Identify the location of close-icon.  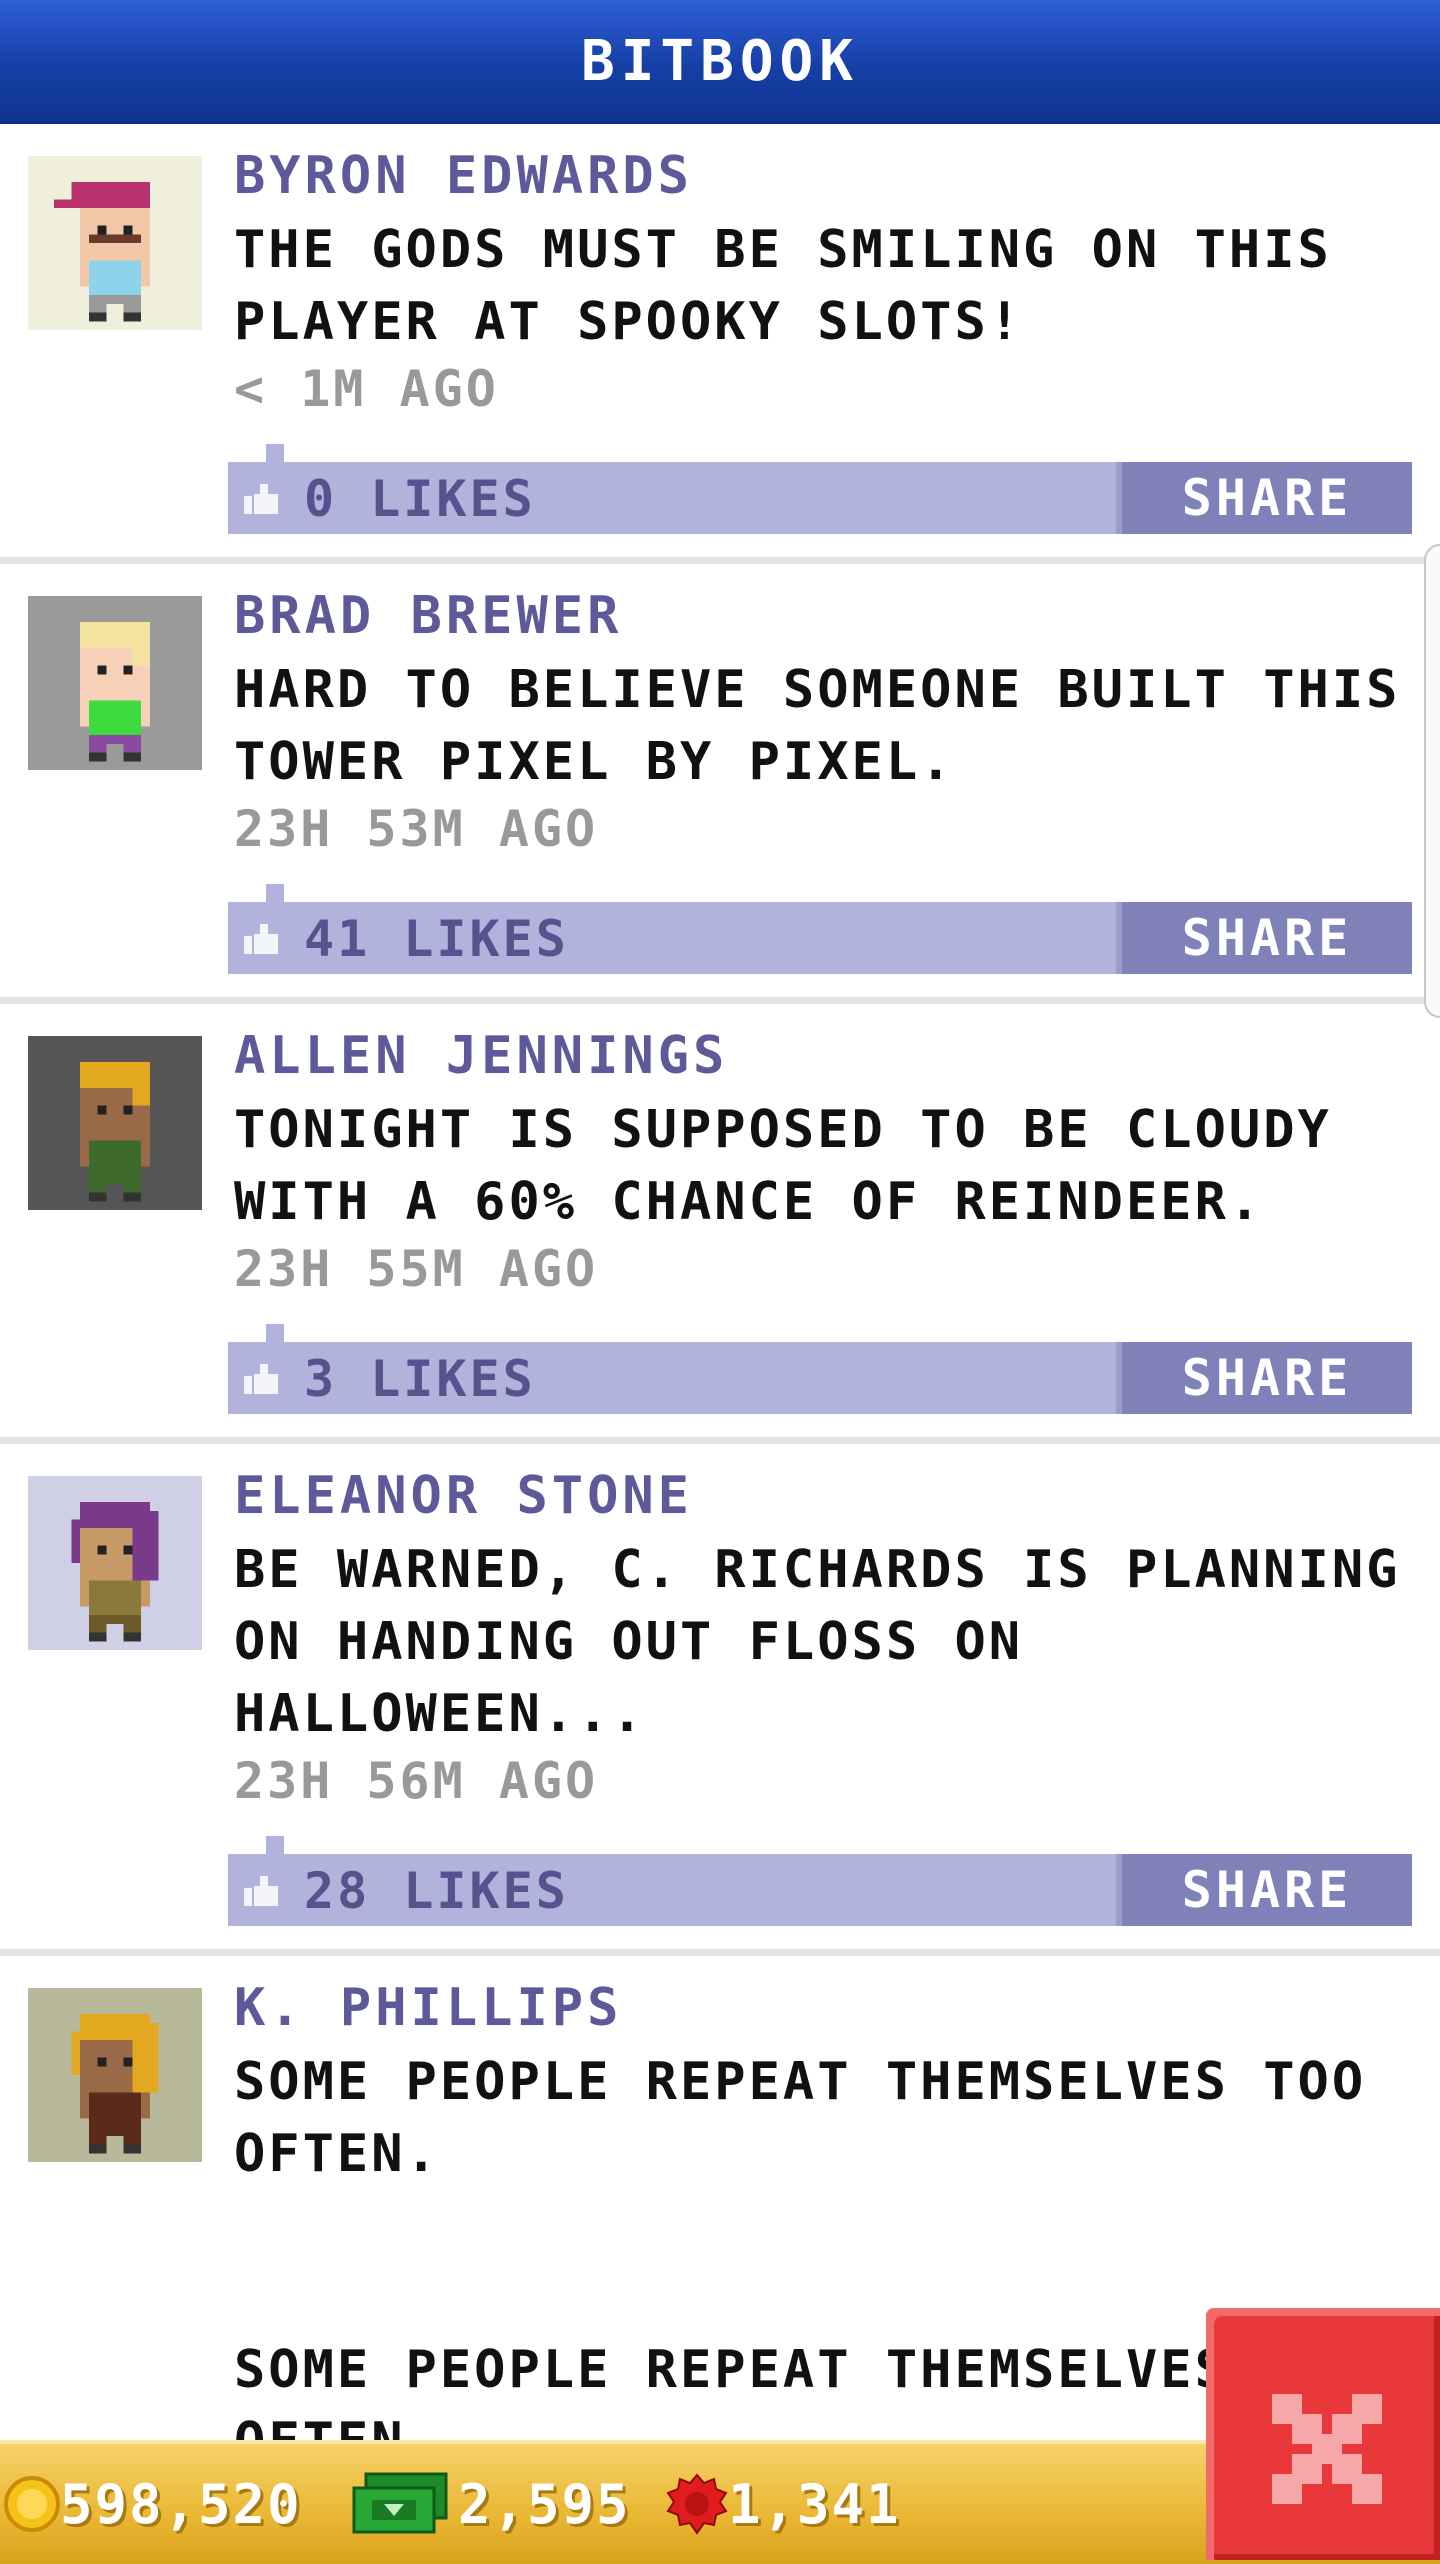
(1327, 2449).